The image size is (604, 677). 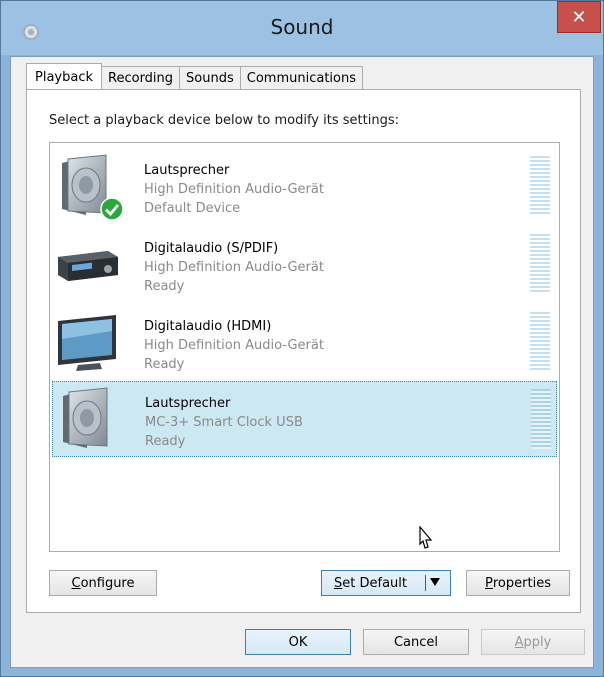 I want to click on configure-mnemonic: C, so click(x=76, y=583).